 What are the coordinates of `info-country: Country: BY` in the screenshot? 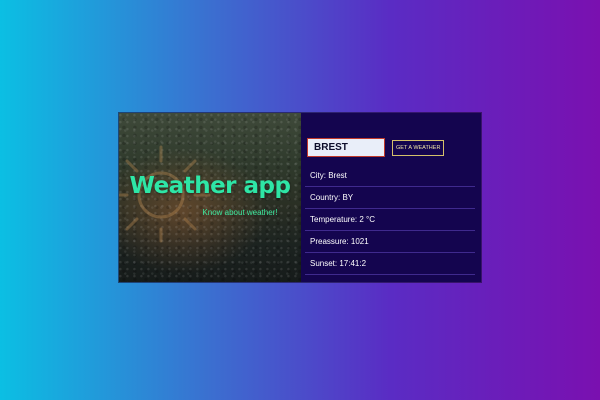 It's located at (390, 198).